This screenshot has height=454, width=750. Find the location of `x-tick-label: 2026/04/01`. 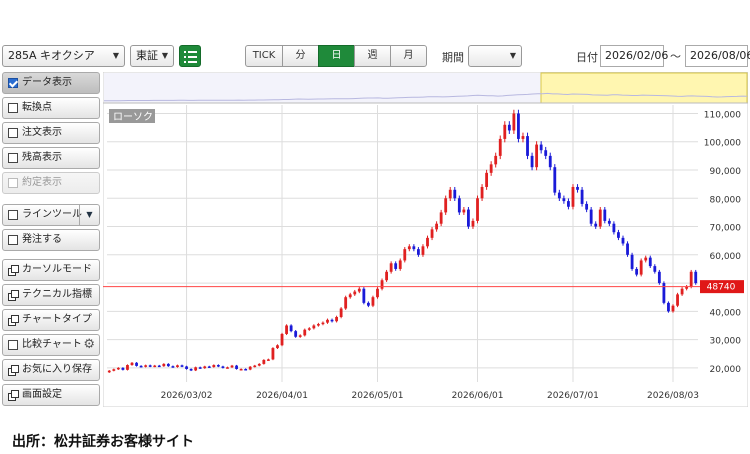

x-tick-label: 2026/04/01 is located at coordinates (282, 396).